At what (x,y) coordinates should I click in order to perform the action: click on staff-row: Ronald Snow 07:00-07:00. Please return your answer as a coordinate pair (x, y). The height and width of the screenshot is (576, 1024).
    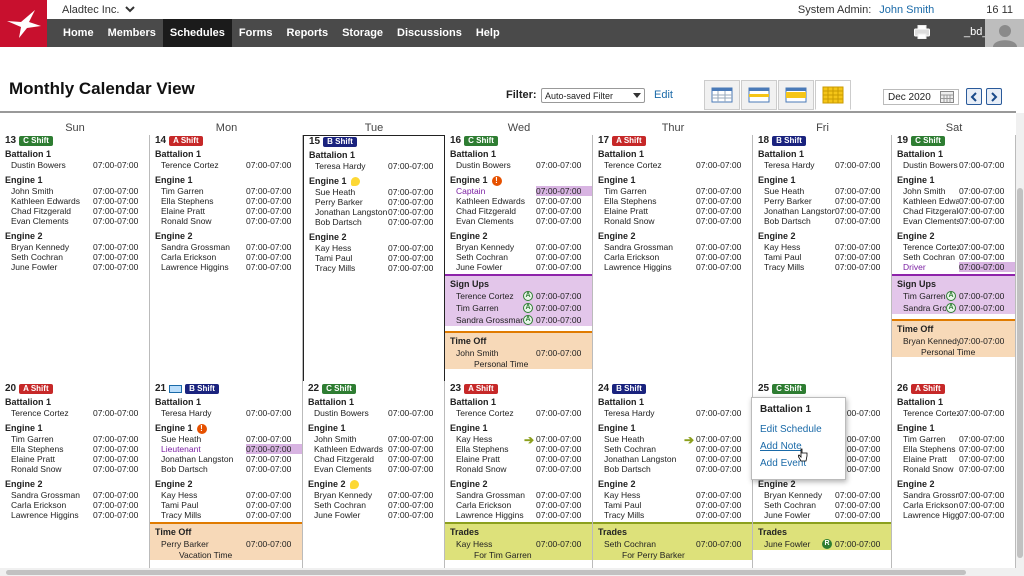
    Looking at the image, I should click on (226, 221).